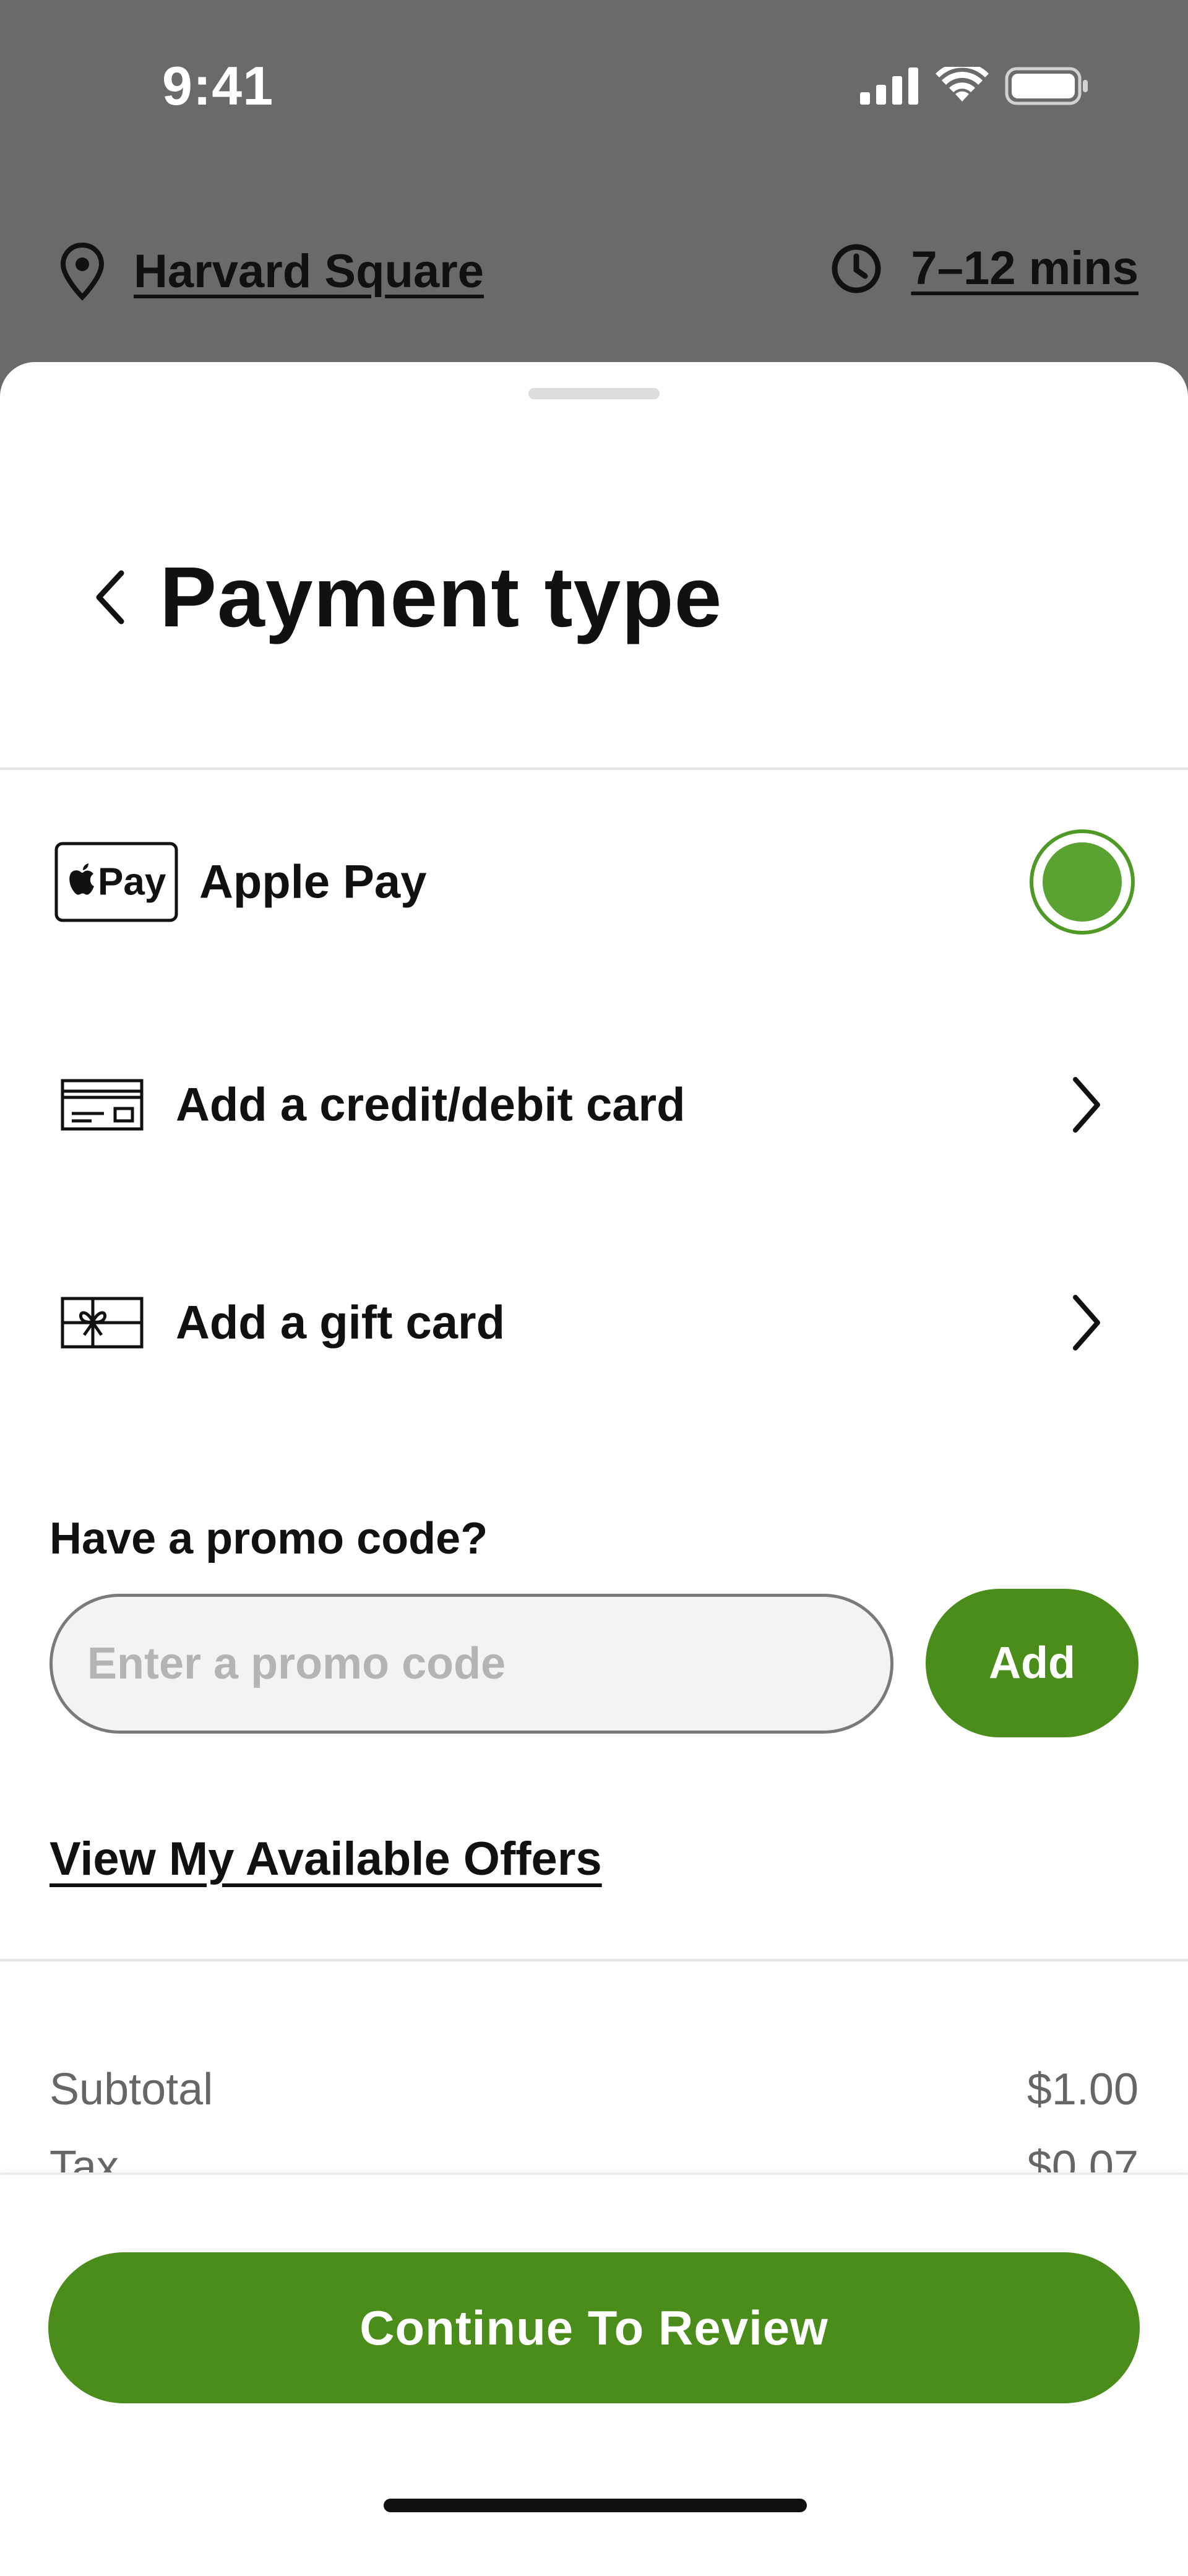 The image size is (1188, 2576). What do you see at coordinates (594, 80) in the screenshot?
I see `status-bar: 9:41` at bounding box center [594, 80].